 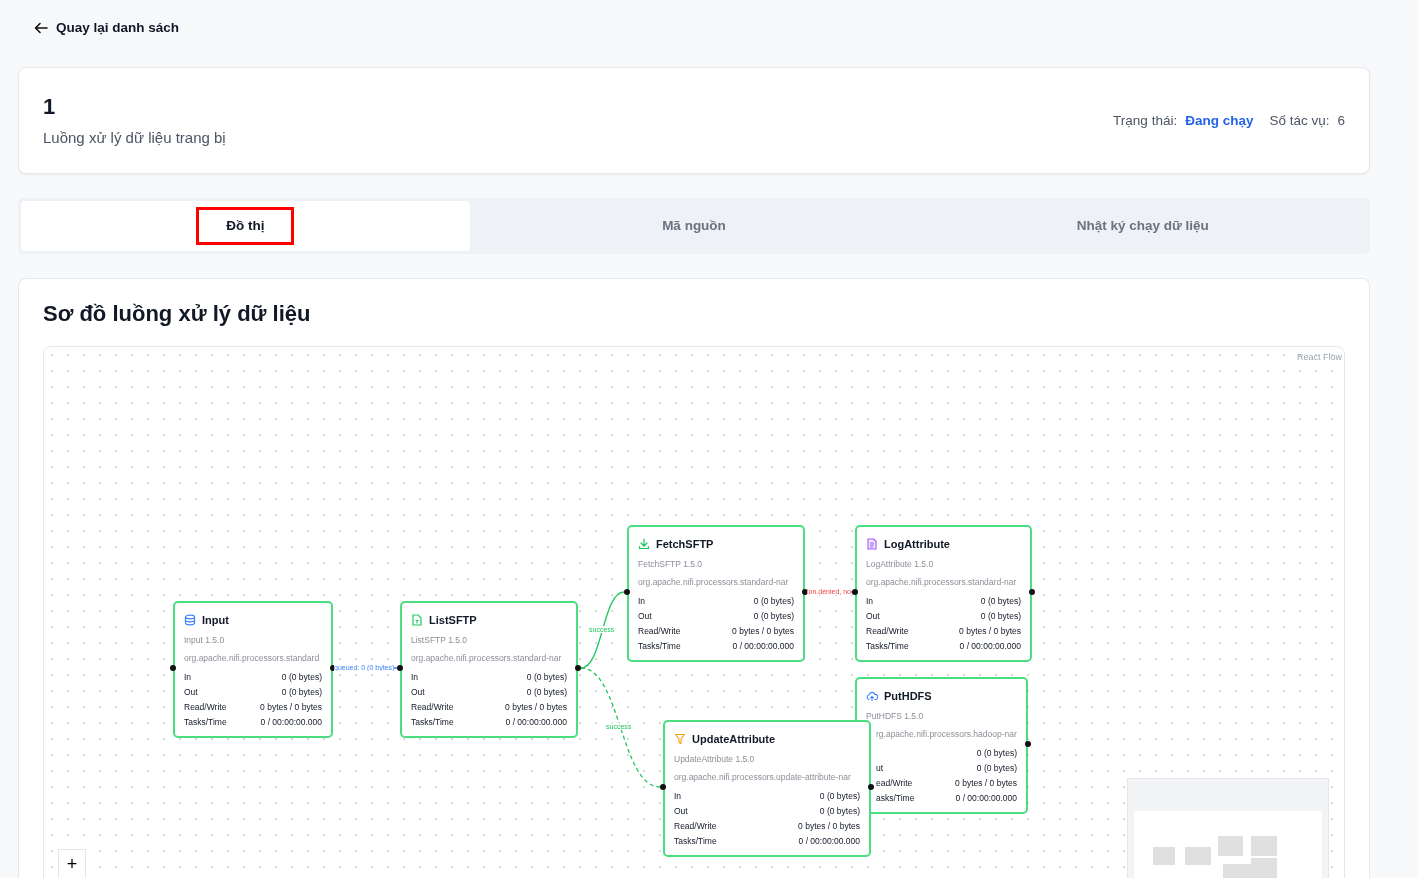 What do you see at coordinates (880, 768) in the screenshot?
I see `stat-label: ut` at bounding box center [880, 768].